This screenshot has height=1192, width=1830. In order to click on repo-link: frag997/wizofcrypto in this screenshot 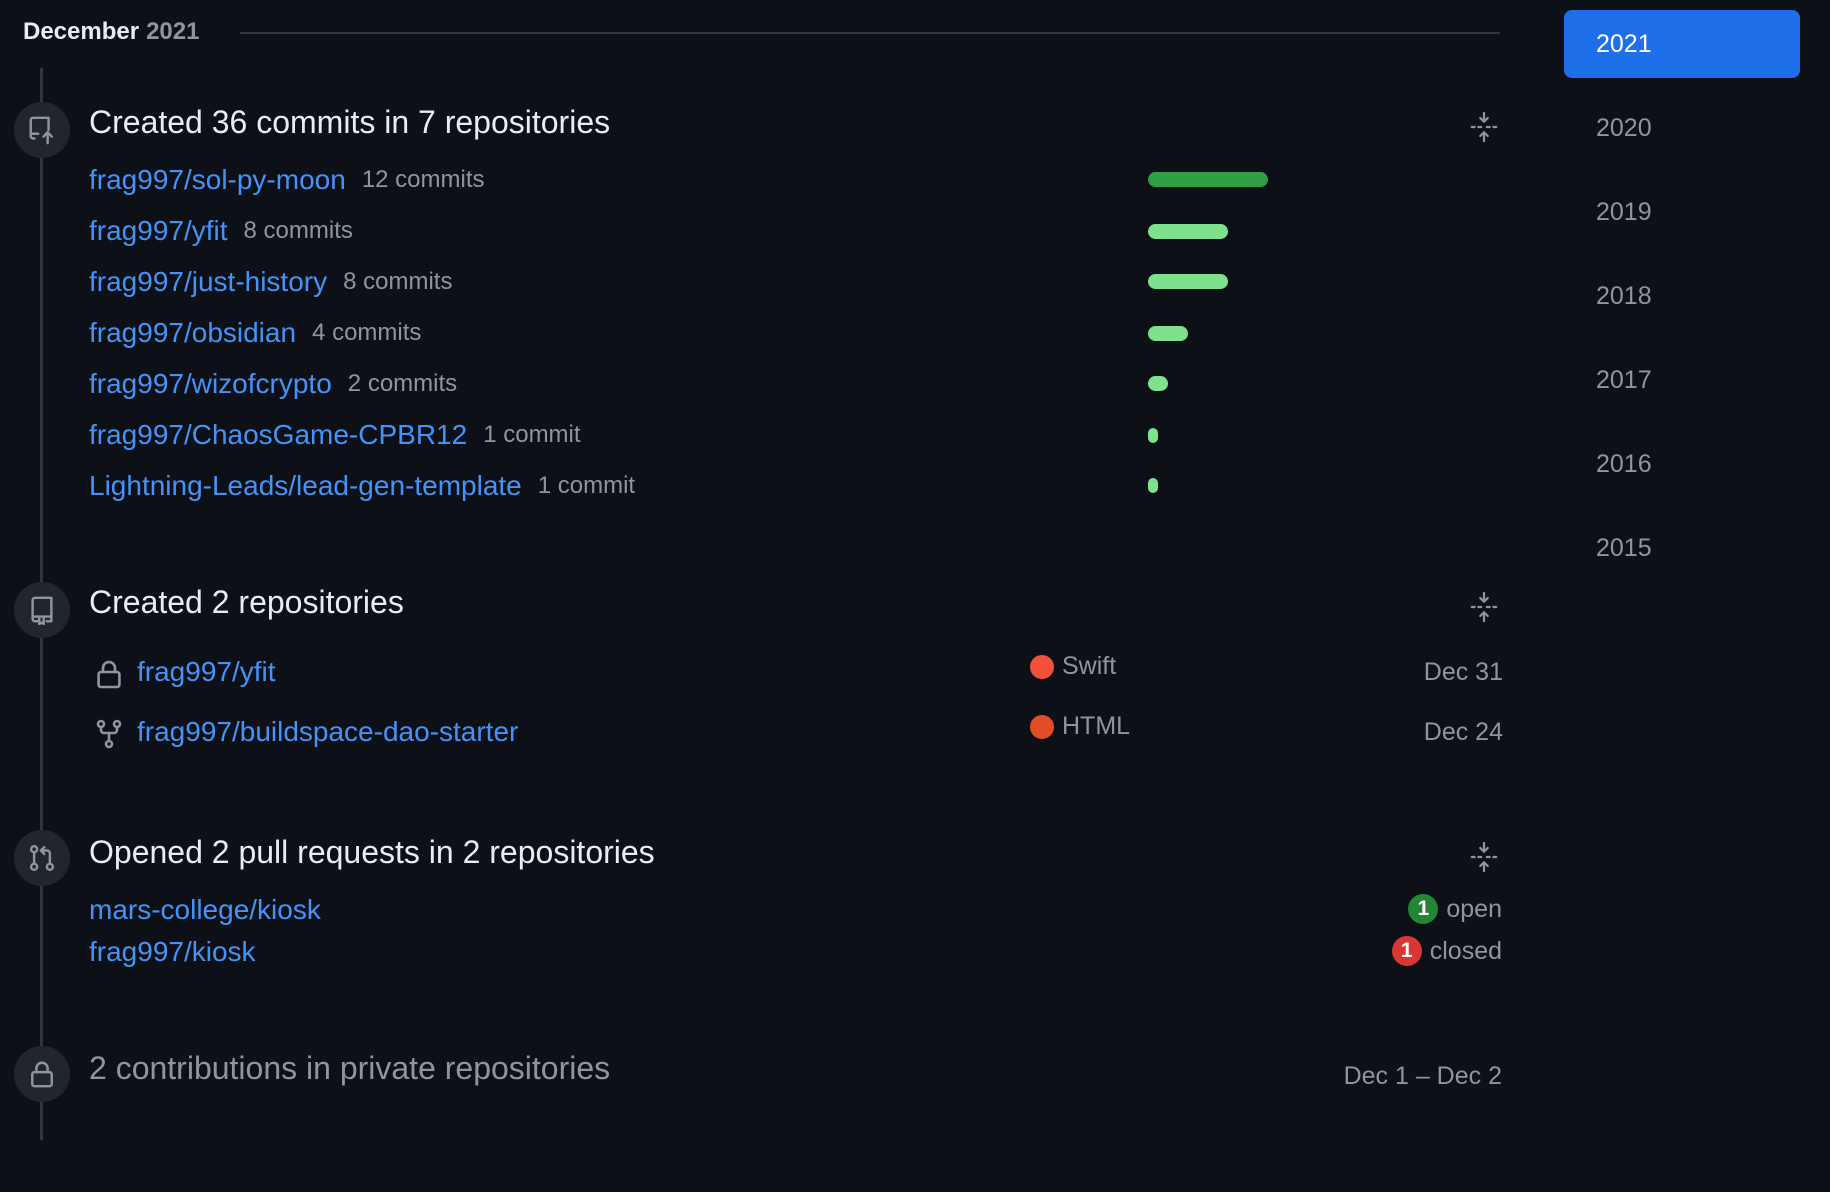, I will do `click(210, 384)`.